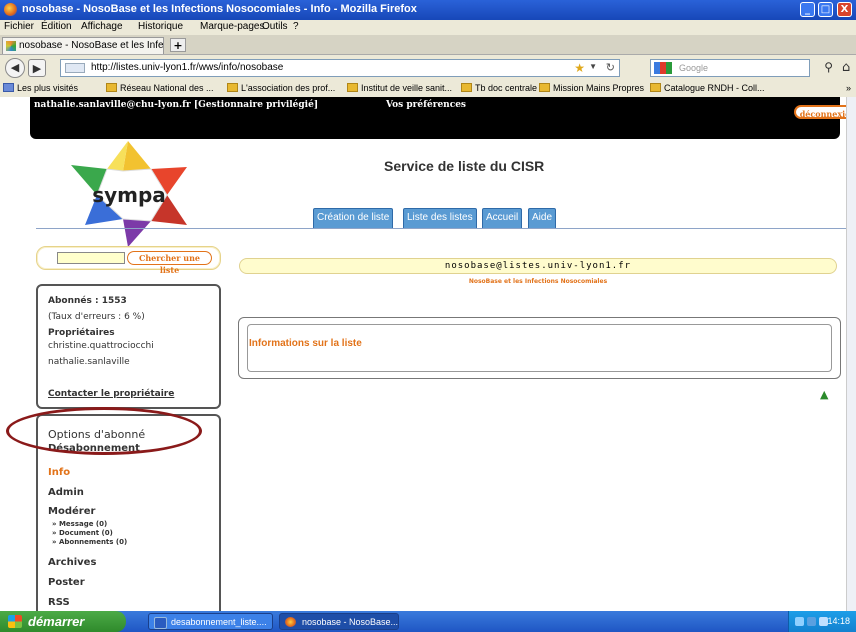  What do you see at coordinates (66, 492) in the screenshot?
I see `admin-link: Admin` at bounding box center [66, 492].